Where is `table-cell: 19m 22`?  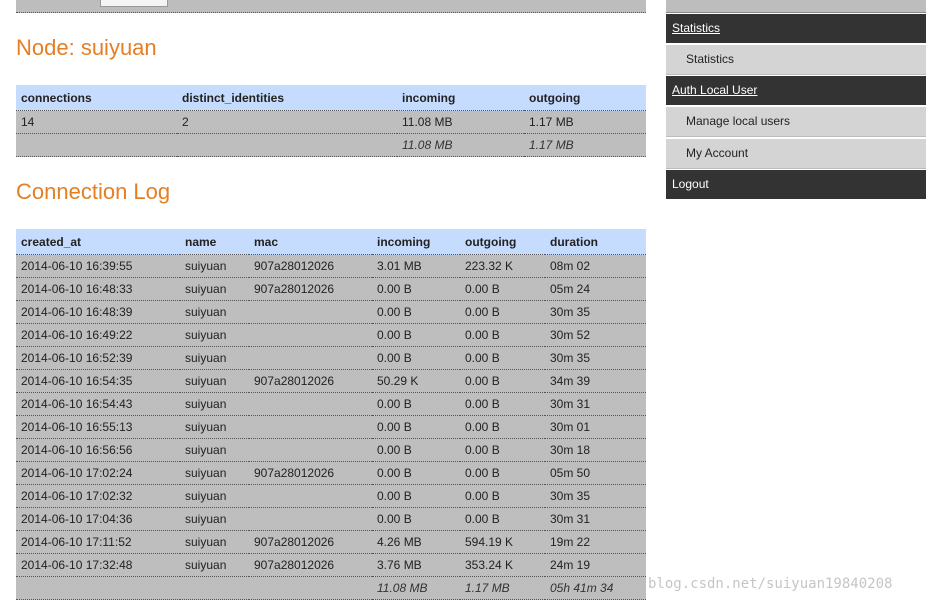
table-cell: 19m 22 is located at coordinates (595, 542).